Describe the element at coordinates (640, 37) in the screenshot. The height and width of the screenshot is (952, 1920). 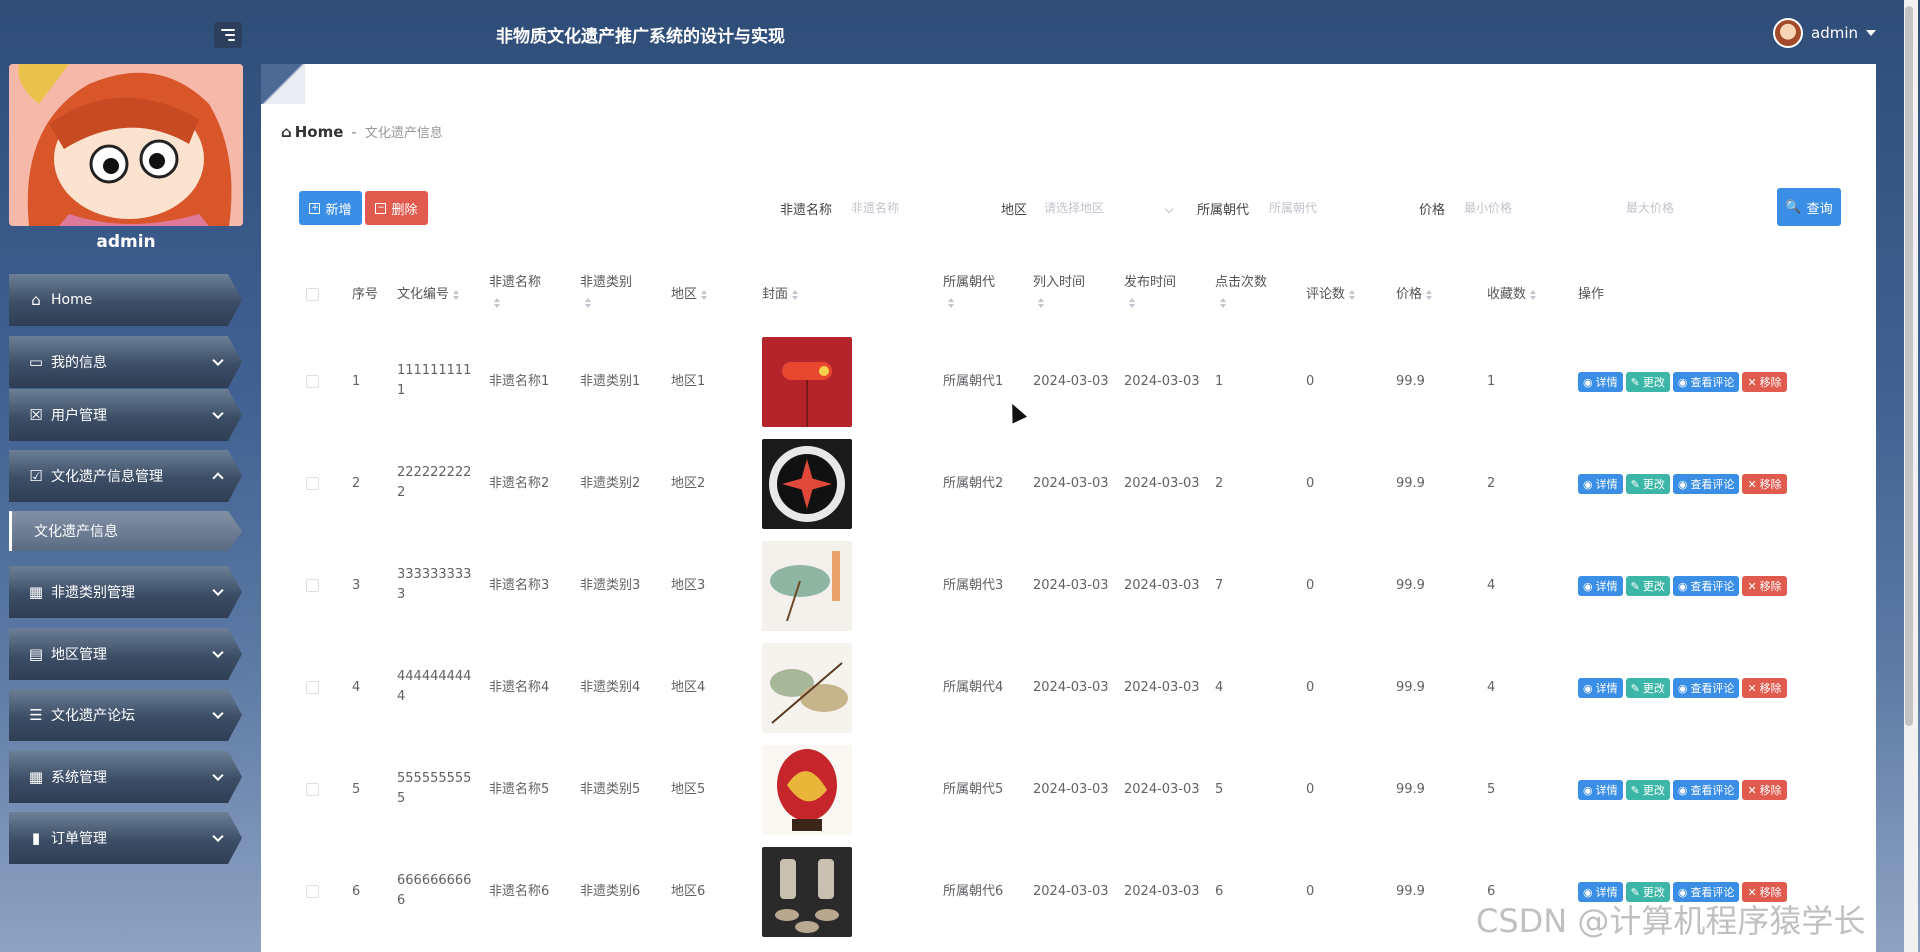
I see `app-title: 非物质文化遗产推广系统的设计与实现` at that location.